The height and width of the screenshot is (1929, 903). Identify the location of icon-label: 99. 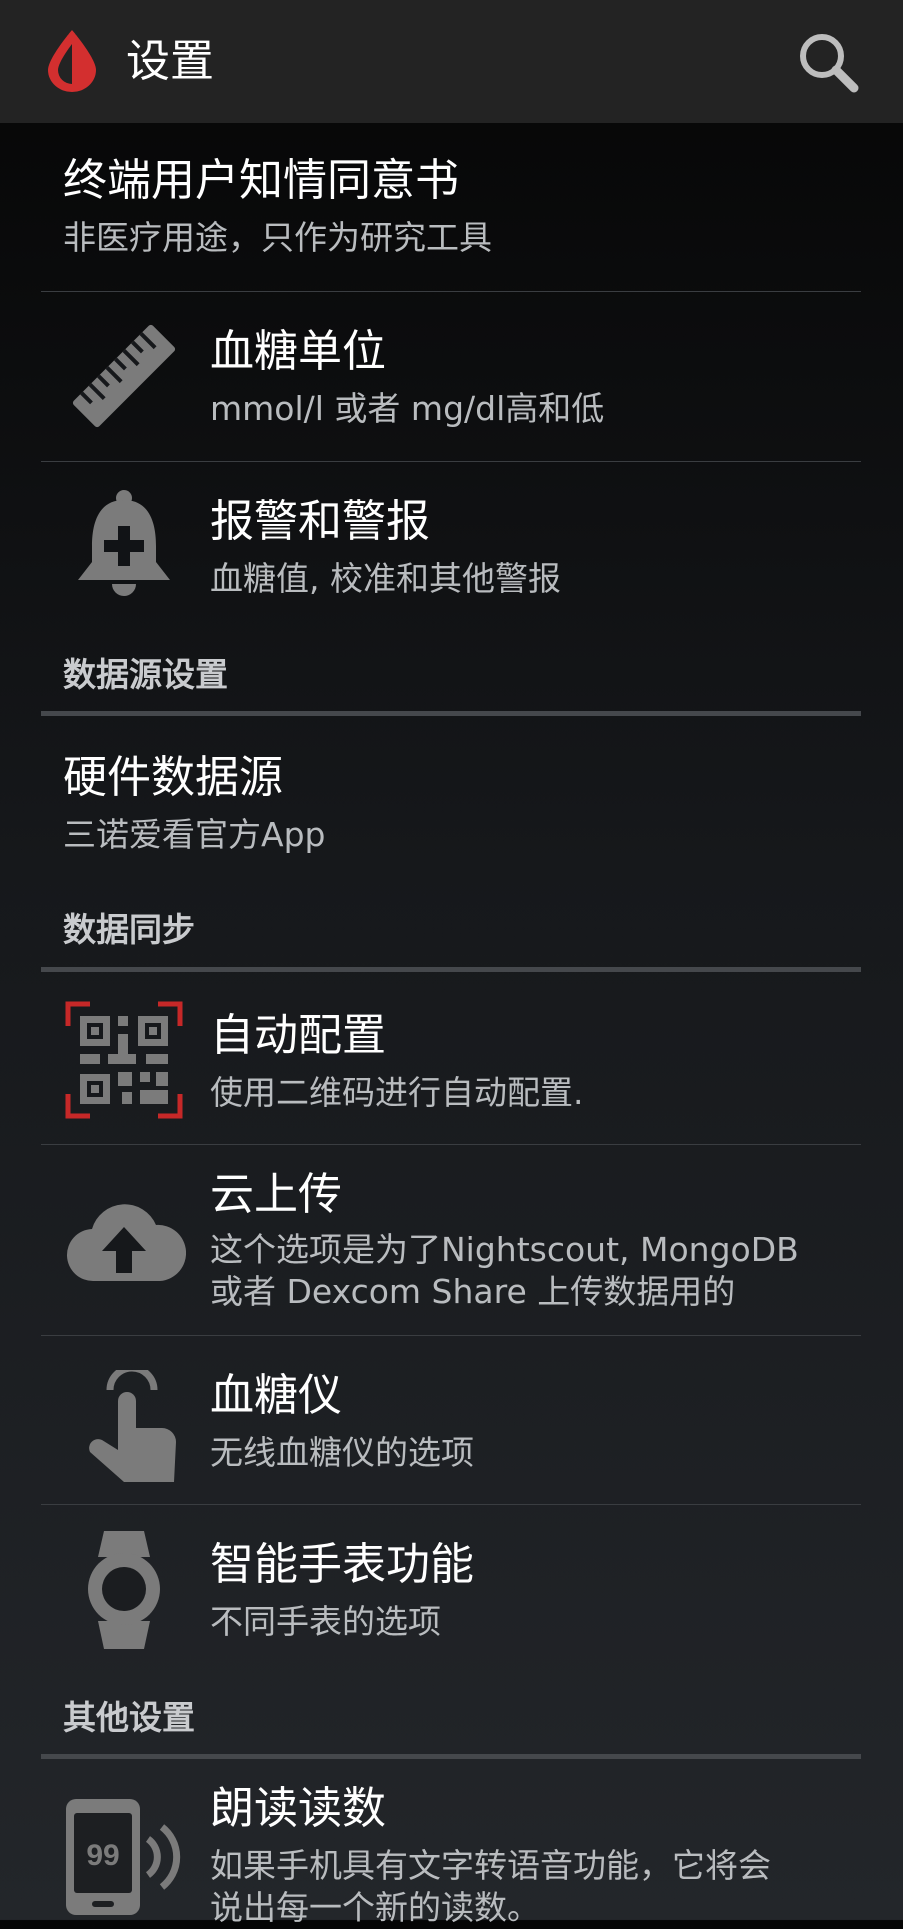
(102, 1855).